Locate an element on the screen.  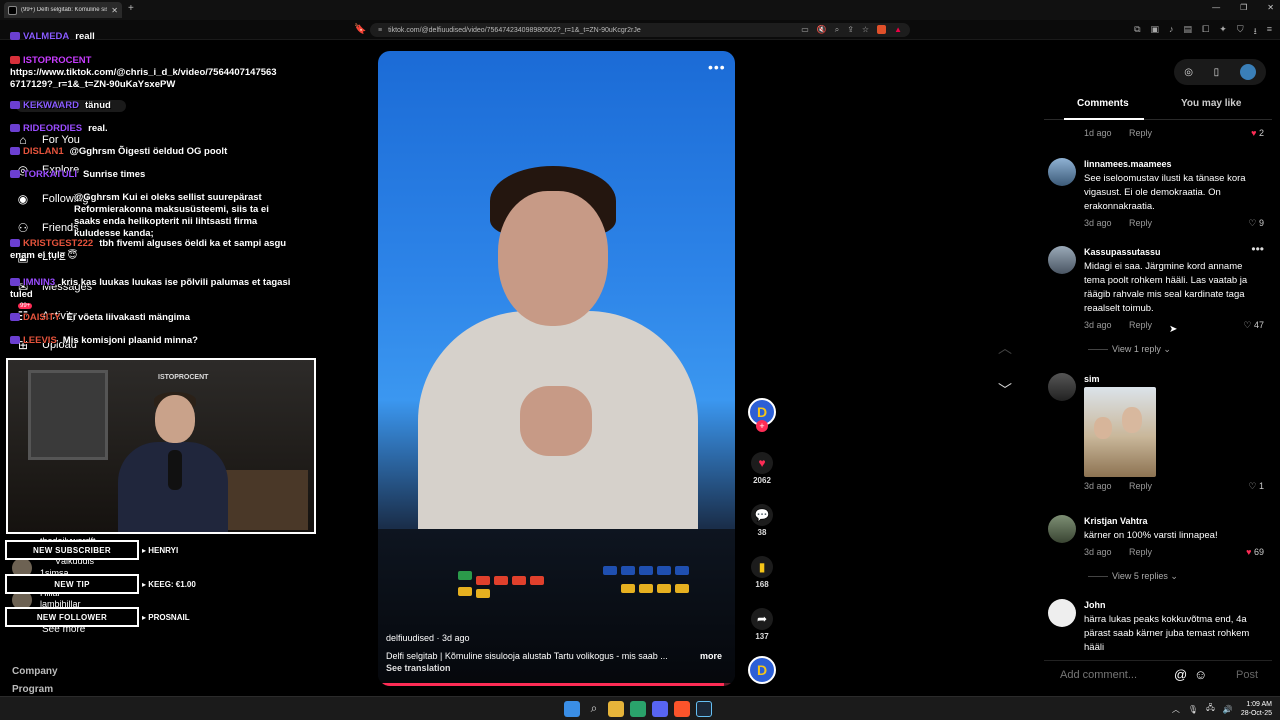
more-options-icon: ••• is located at coordinates (717, 67).